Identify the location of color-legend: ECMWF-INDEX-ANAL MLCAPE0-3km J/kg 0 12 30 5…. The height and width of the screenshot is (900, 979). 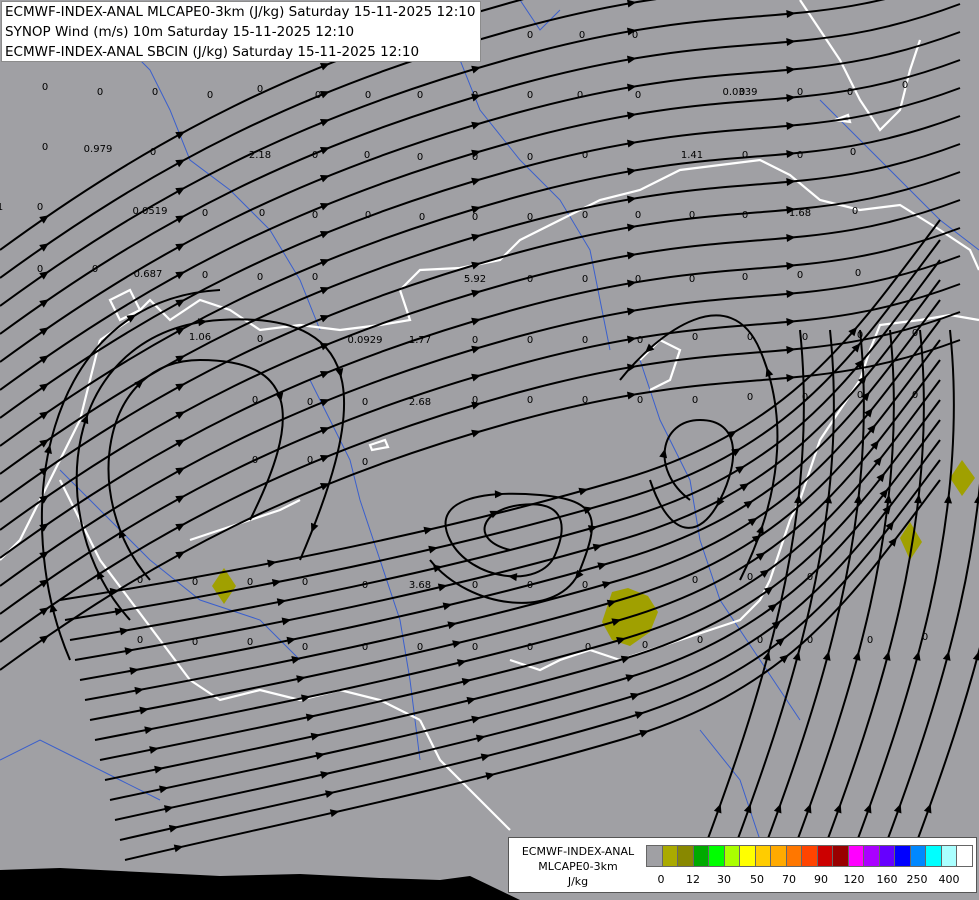
(742, 865).